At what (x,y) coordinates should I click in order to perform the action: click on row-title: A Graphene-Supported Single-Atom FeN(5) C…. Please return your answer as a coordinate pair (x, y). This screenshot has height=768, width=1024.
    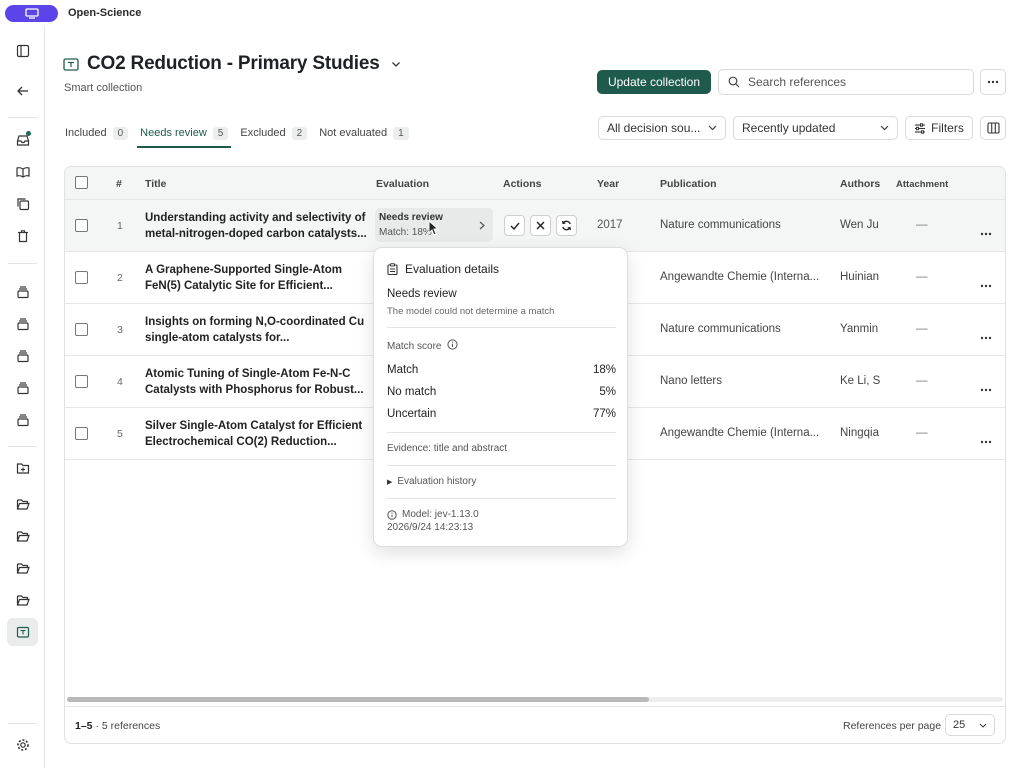
    Looking at the image, I should click on (256, 278).